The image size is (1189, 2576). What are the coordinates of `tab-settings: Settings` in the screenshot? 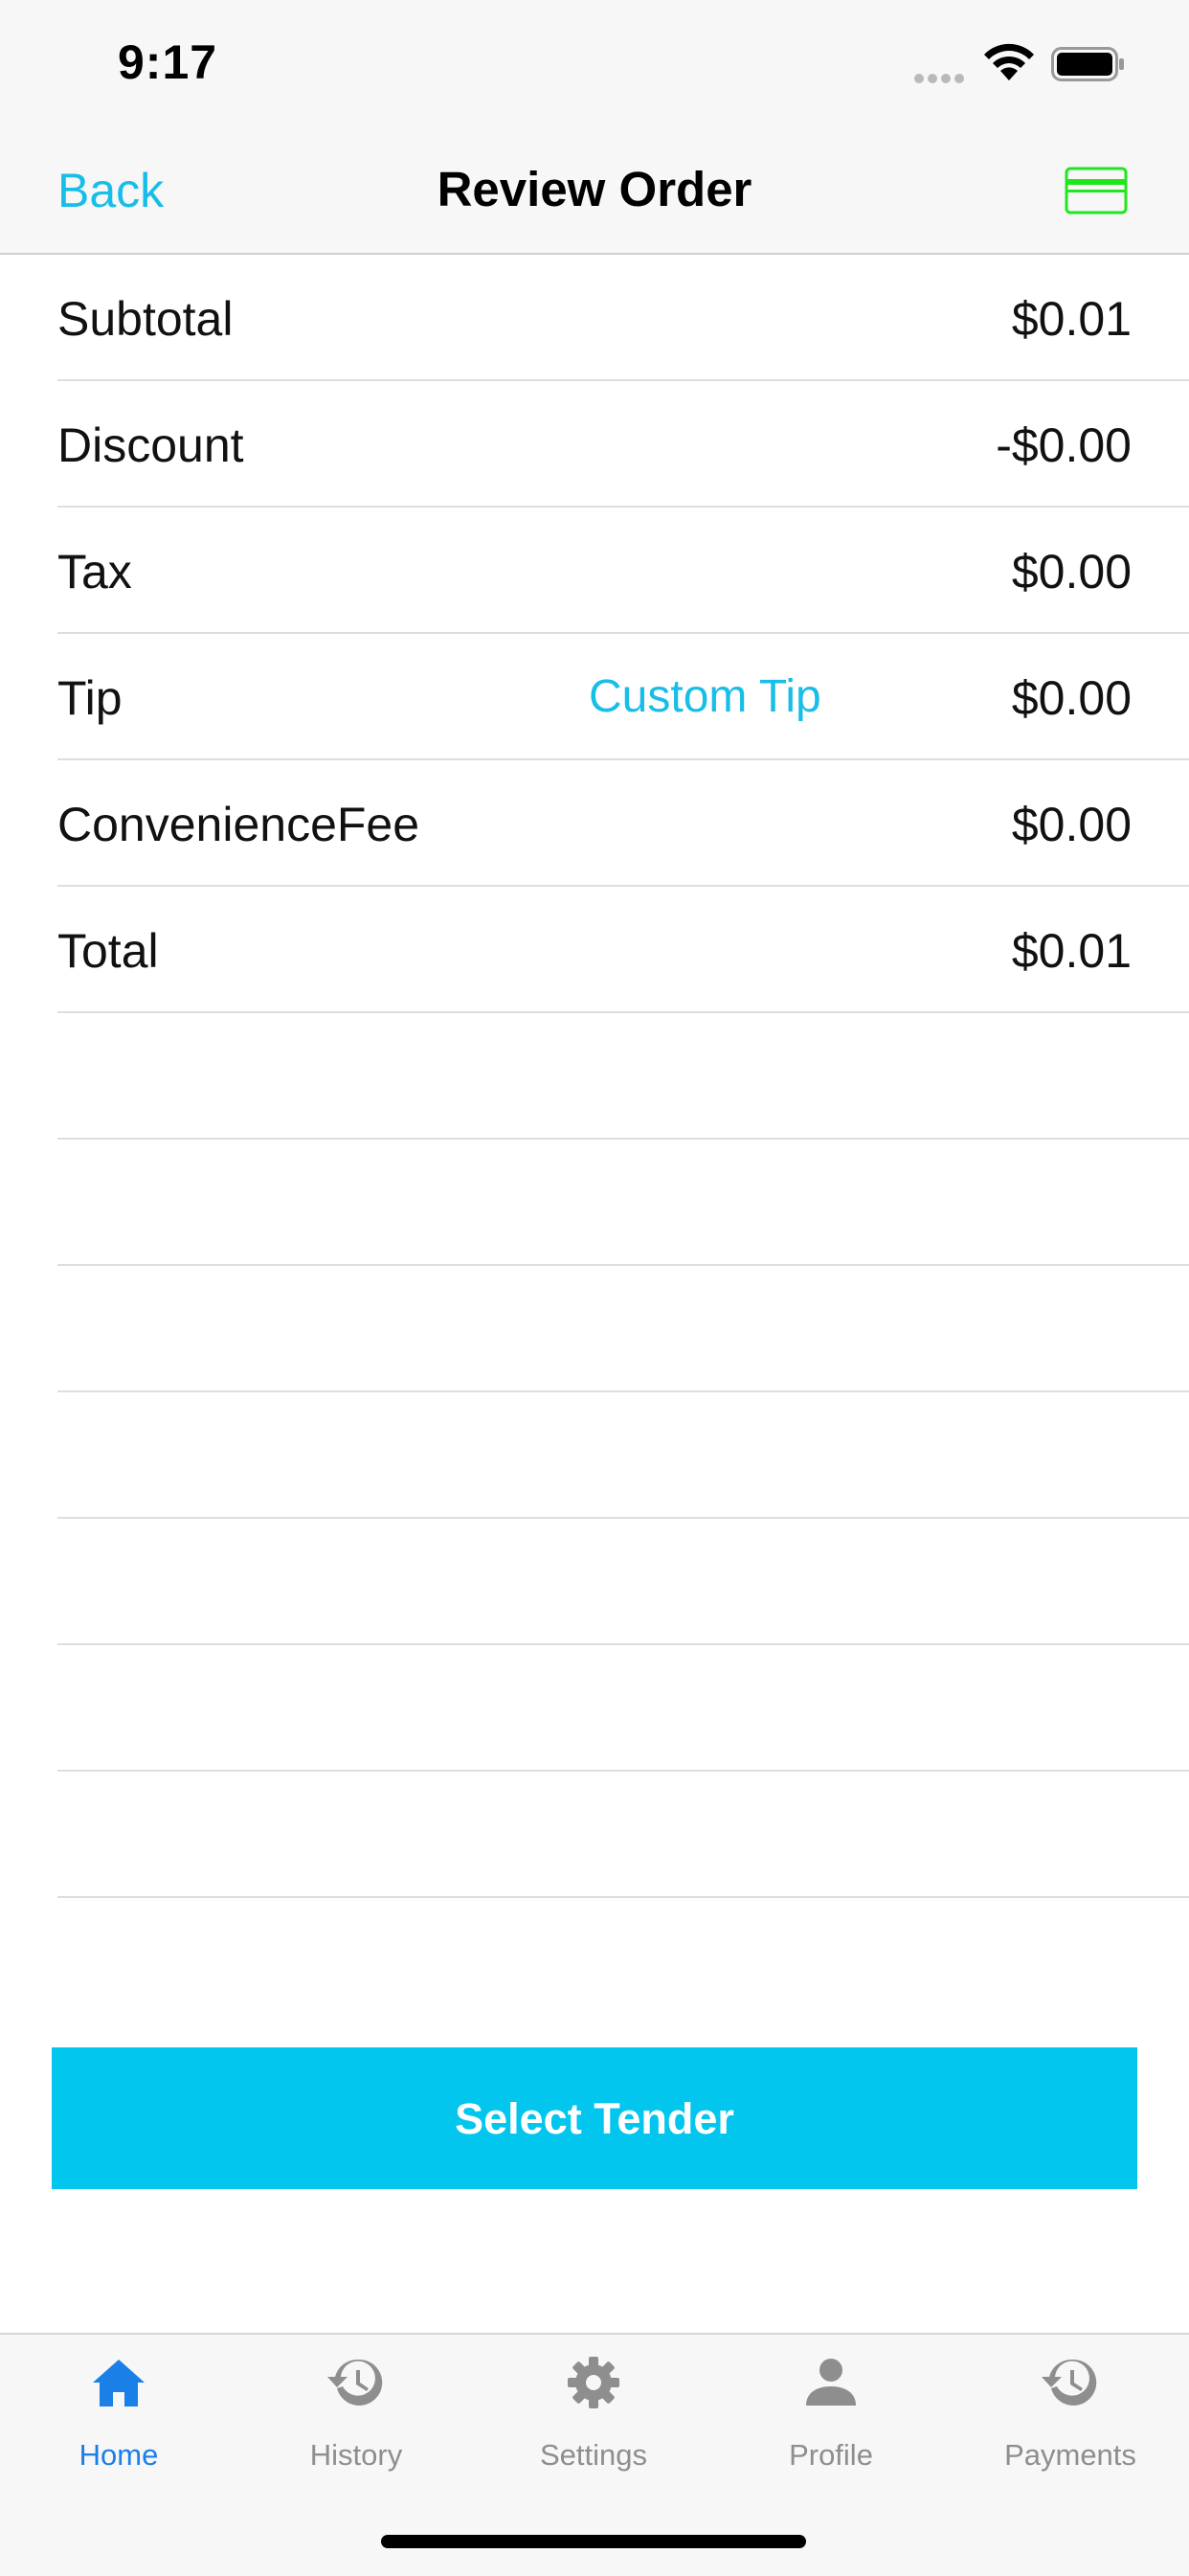 It's located at (593, 2421).